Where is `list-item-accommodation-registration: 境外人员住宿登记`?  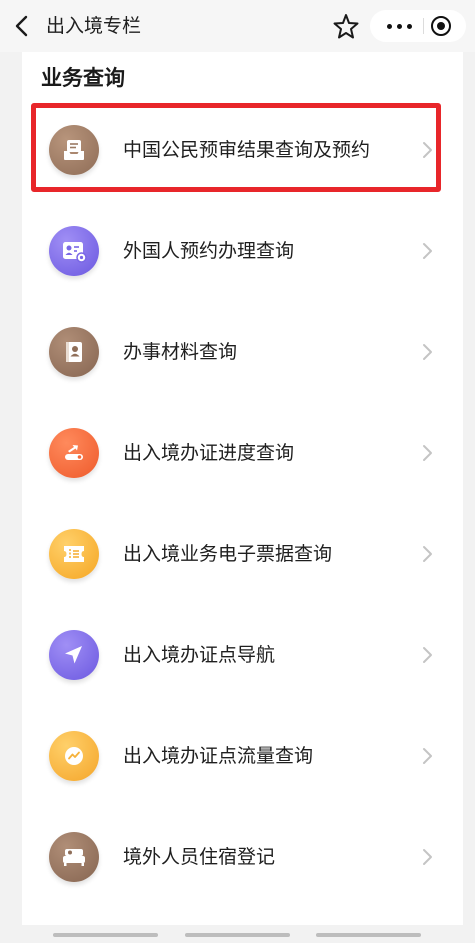
list-item-accommodation-registration: 境外人员住宿登记 is located at coordinates (242, 857).